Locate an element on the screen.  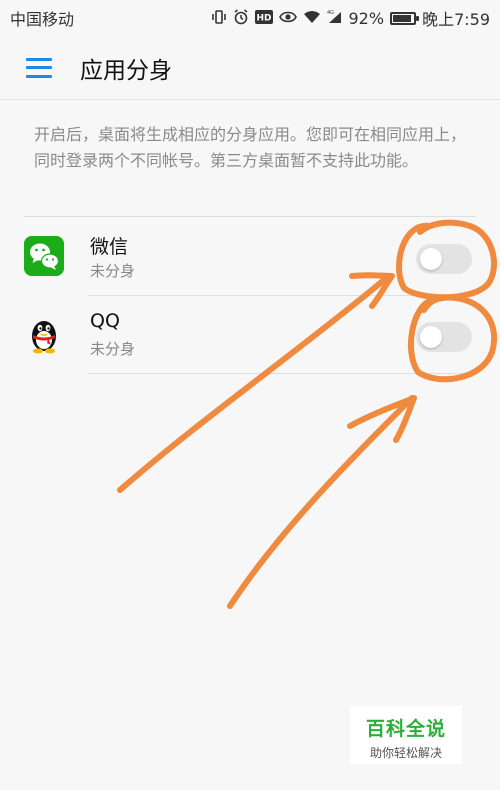
annotation-arrow-lower is located at coordinates (321, 502).